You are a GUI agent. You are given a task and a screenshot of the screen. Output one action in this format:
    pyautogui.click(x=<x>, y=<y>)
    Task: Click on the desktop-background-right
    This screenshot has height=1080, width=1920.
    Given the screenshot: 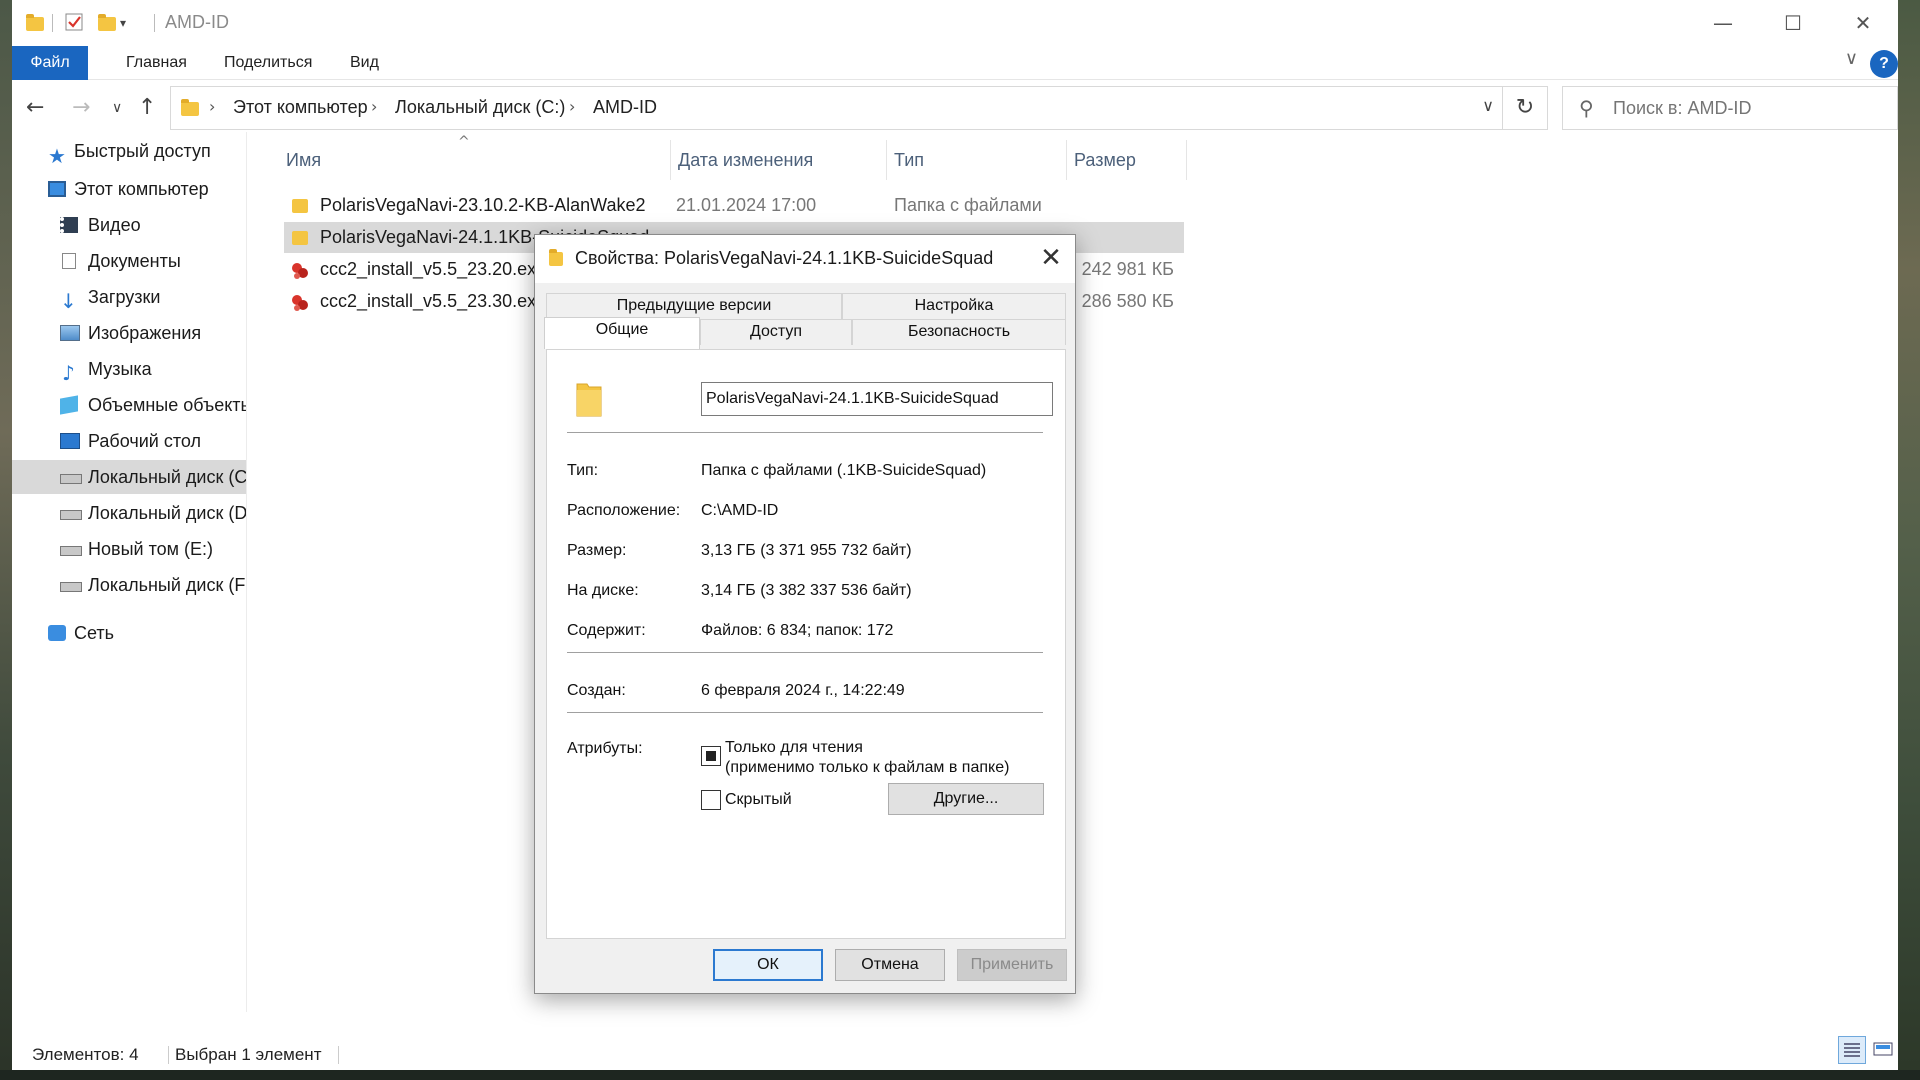 What is the action you would take?
    pyautogui.click(x=1909, y=540)
    